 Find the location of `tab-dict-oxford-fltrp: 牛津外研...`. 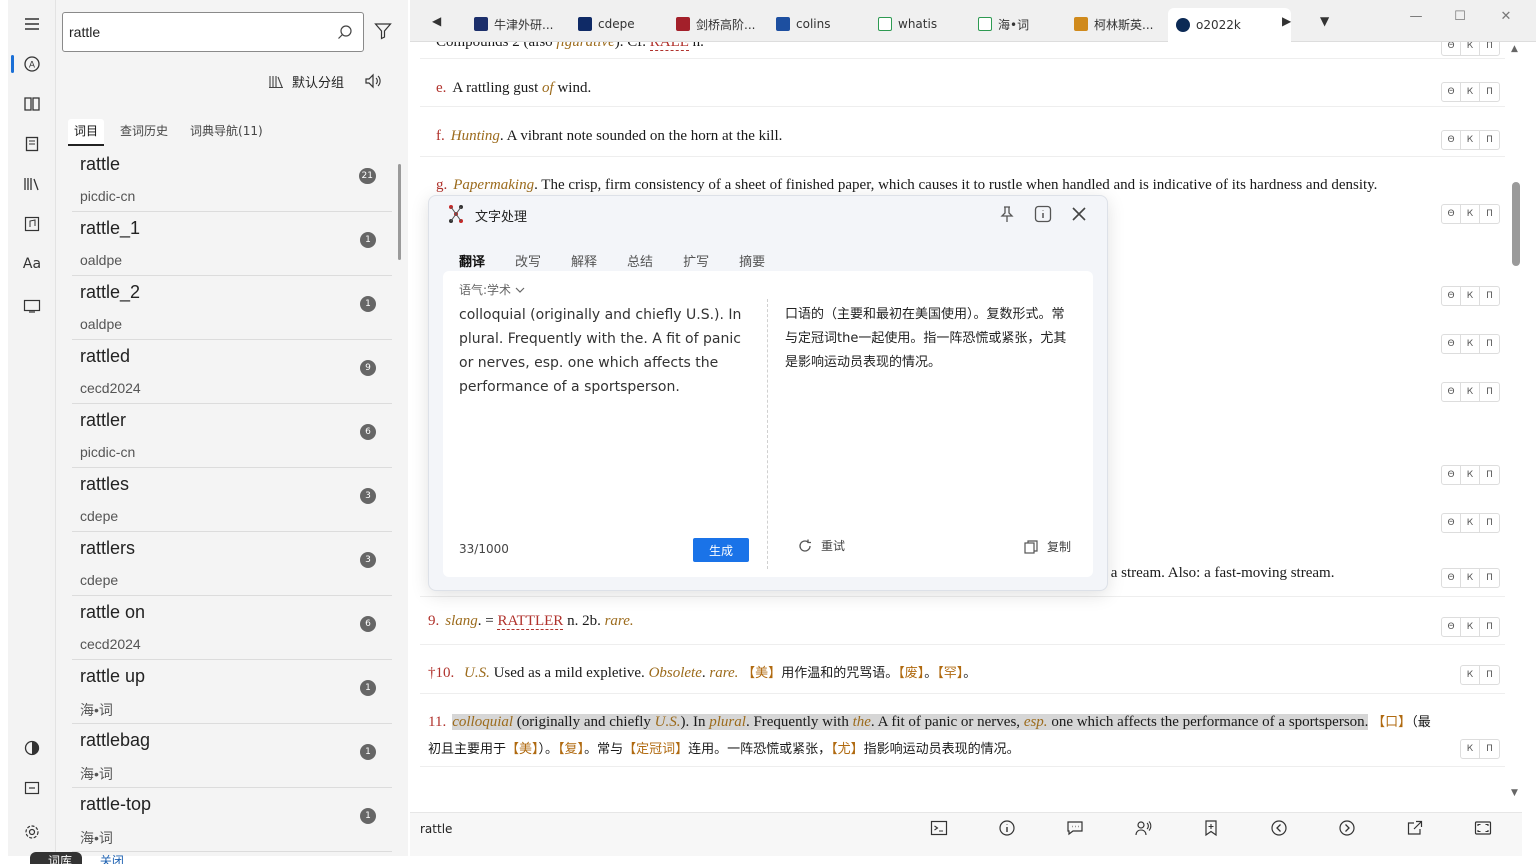

tab-dict-oxford-fltrp: 牛津外研... is located at coordinates (513, 24).